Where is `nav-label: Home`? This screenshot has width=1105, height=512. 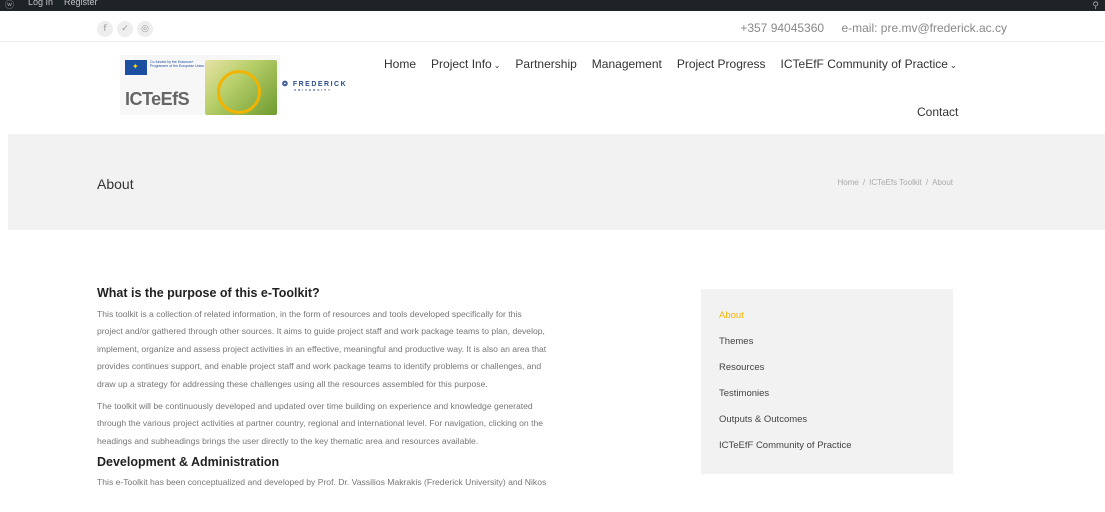 nav-label: Home is located at coordinates (400, 64).